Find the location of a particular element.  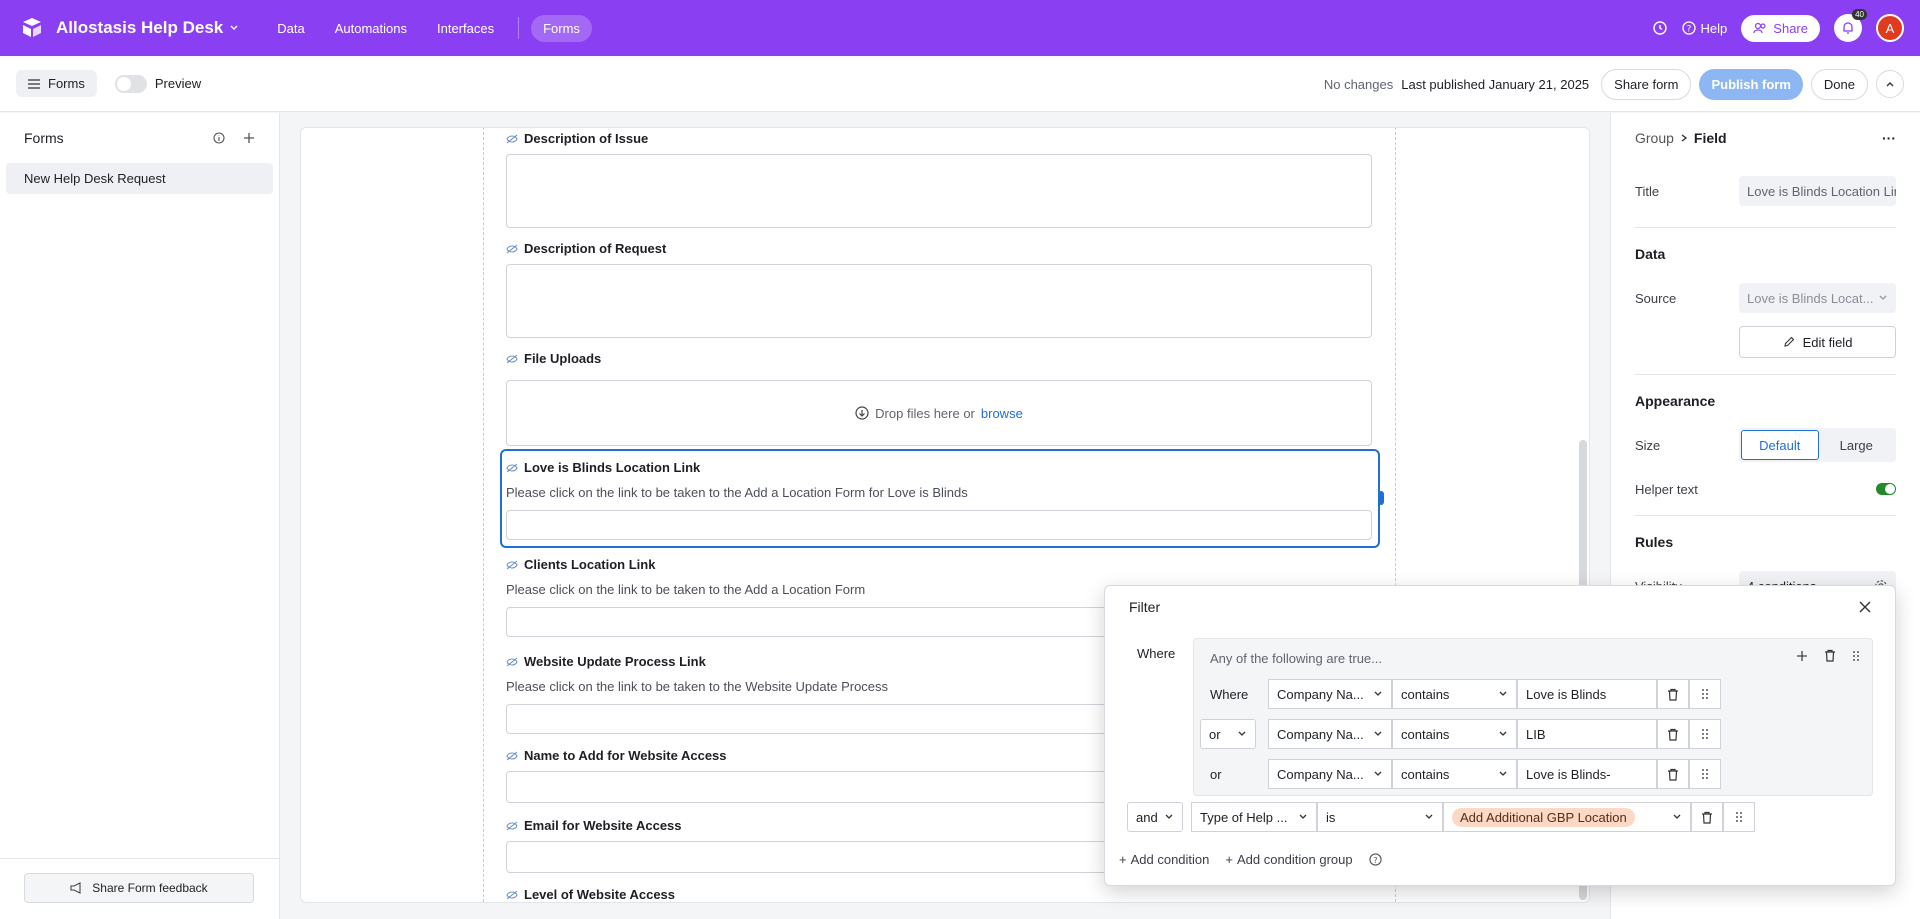

helper-text-label: Helper text is located at coordinates (1666, 489).